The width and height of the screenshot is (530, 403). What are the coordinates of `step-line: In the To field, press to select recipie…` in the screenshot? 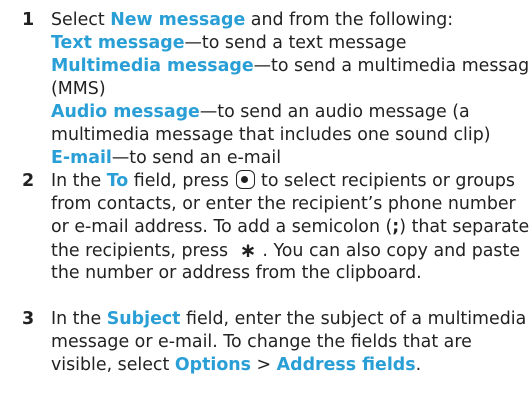 It's located at (283, 181).